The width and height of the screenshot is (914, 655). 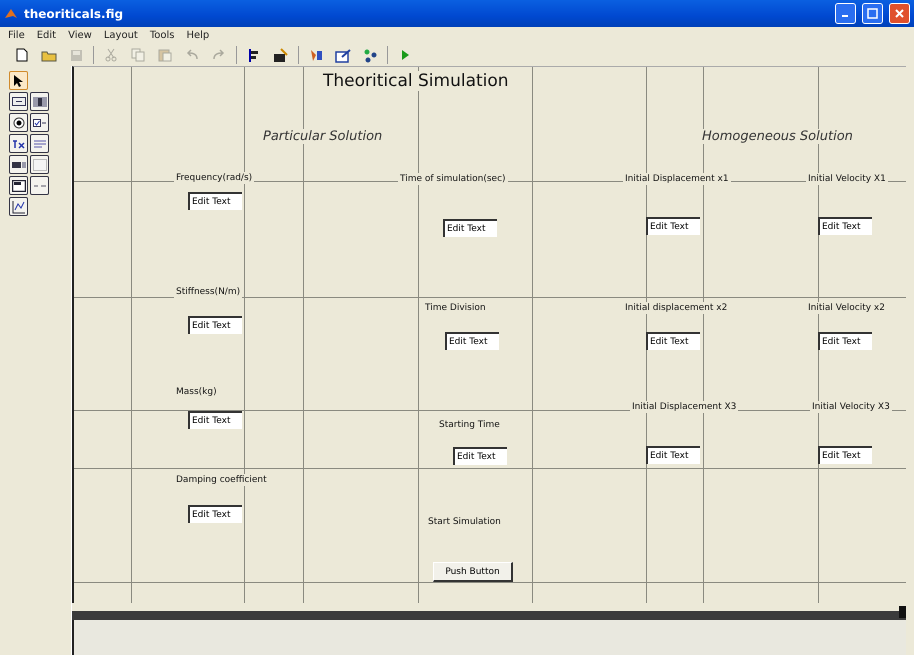 What do you see at coordinates (851, 407) in the screenshot?
I see `field-label: Initial Velocity X3` at bounding box center [851, 407].